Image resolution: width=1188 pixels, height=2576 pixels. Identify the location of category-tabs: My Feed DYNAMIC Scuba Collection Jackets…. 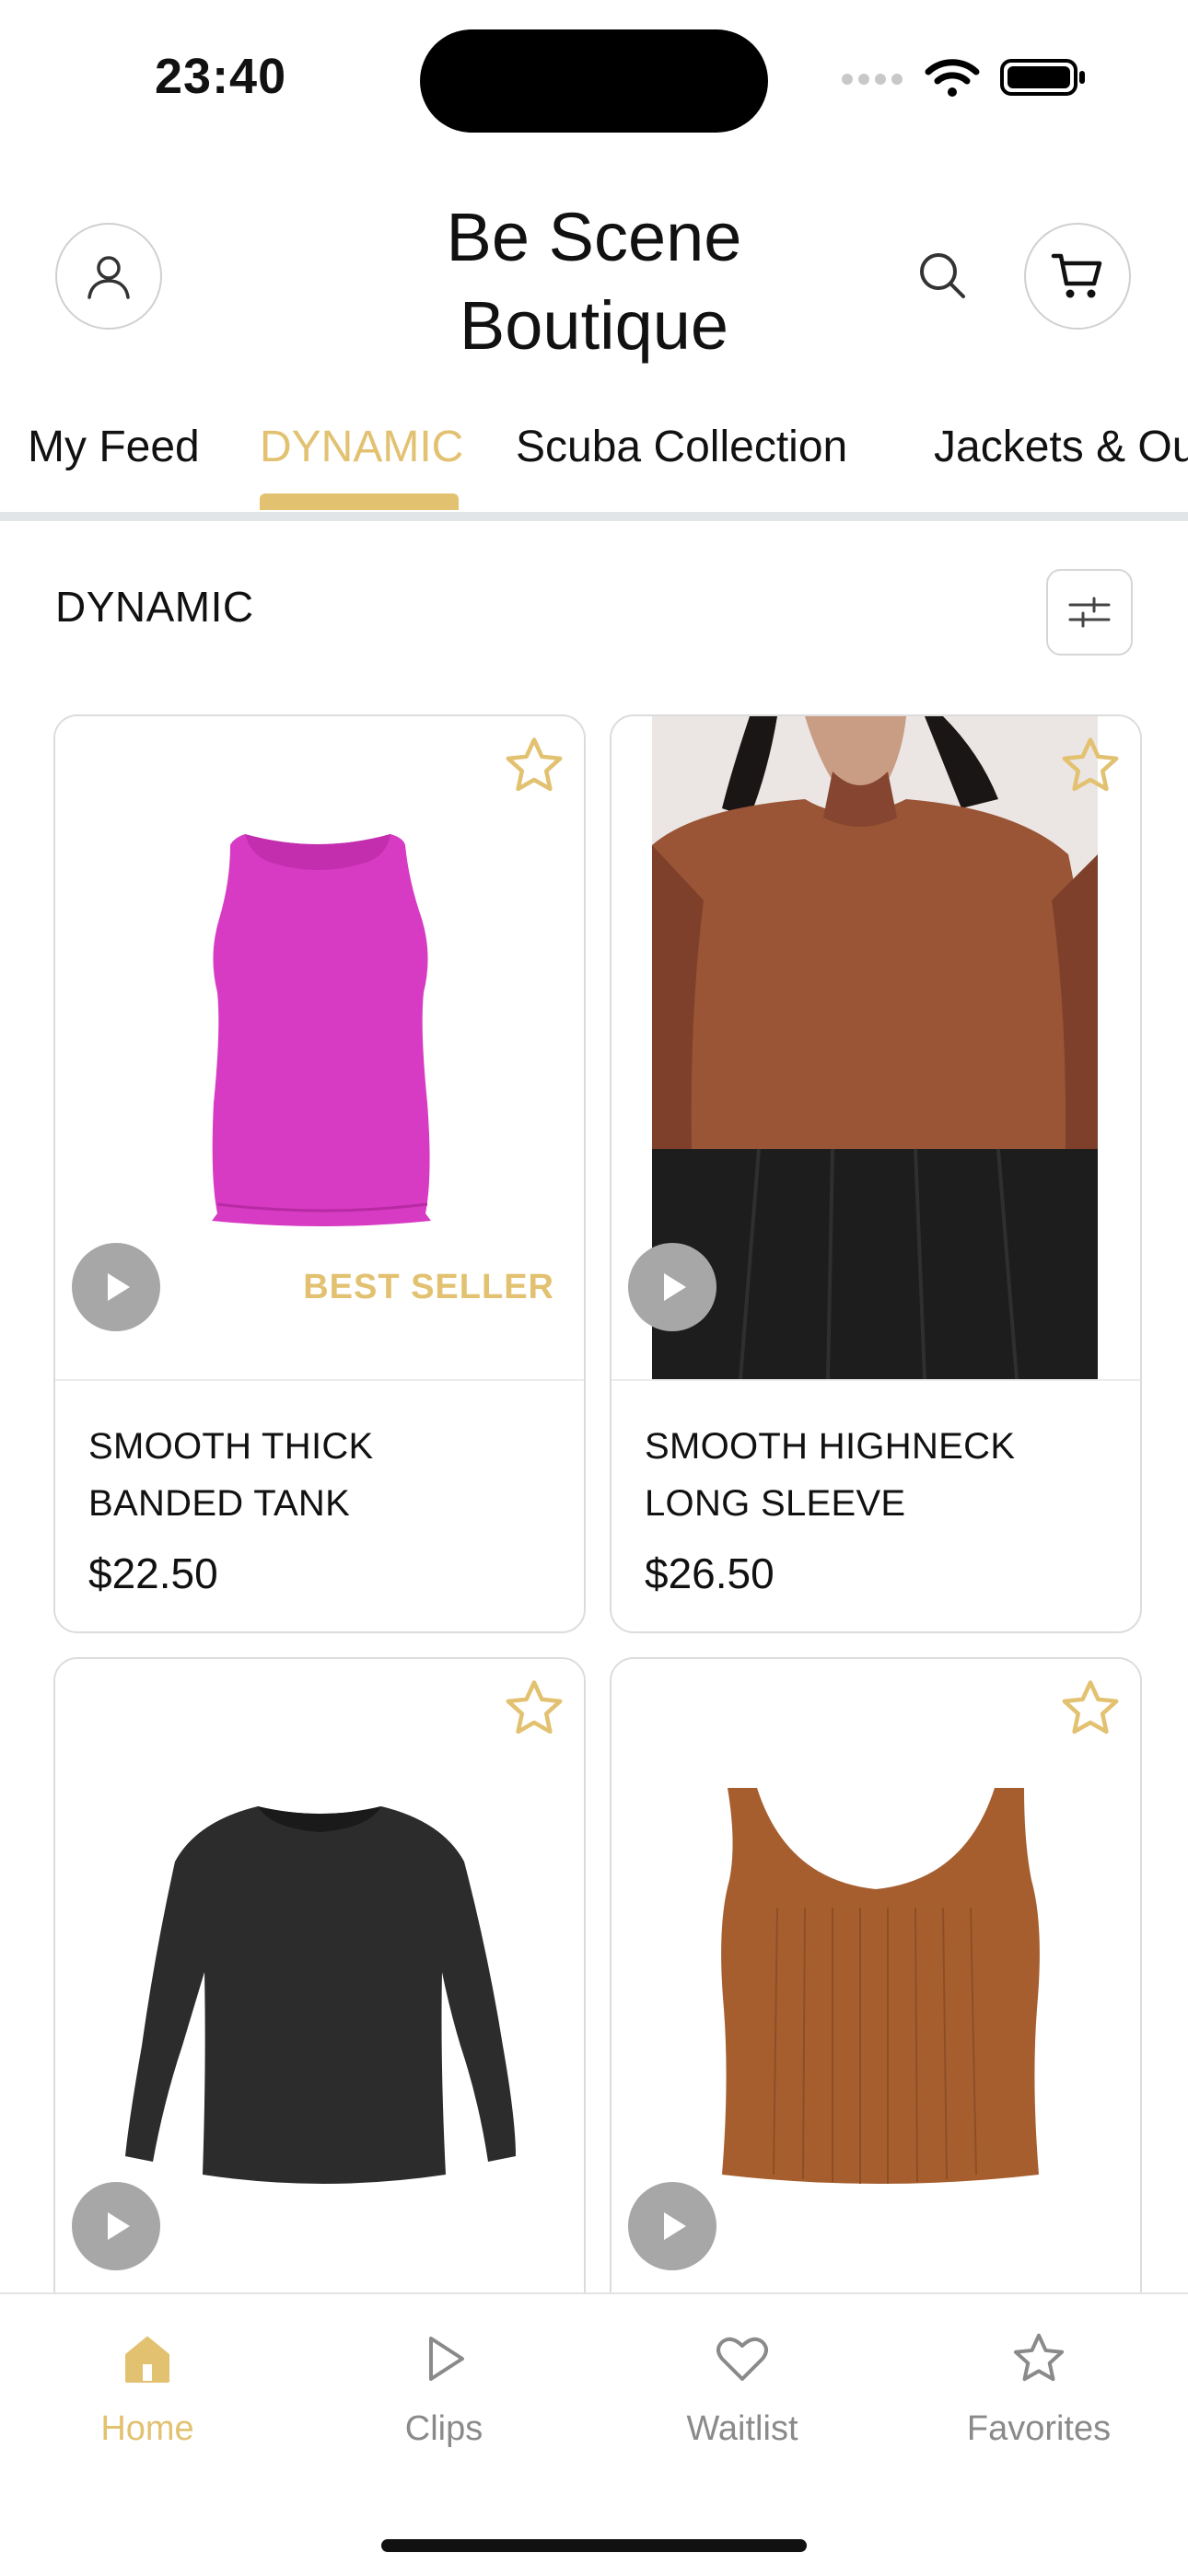
(594, 460).